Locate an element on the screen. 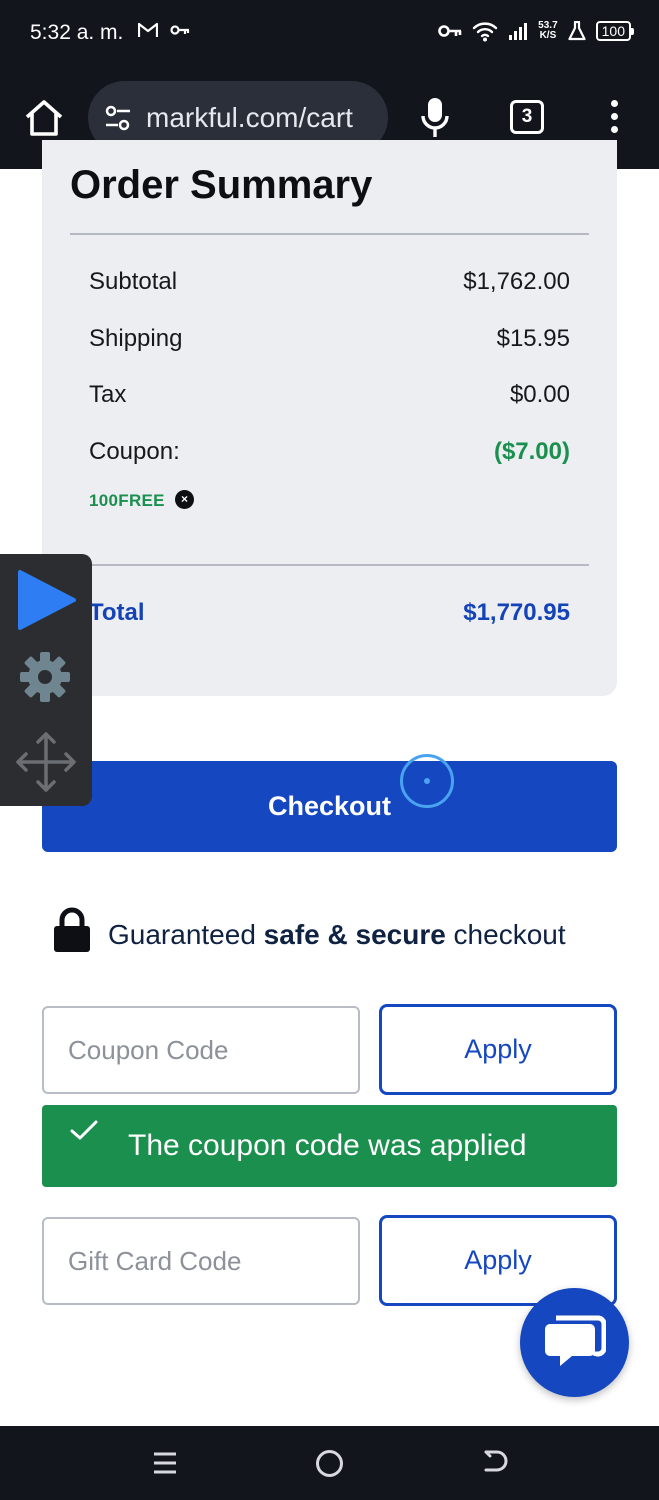 The width and height of the screenshot is (659, 1500). gear-icon is located at coordinates (45, 677).